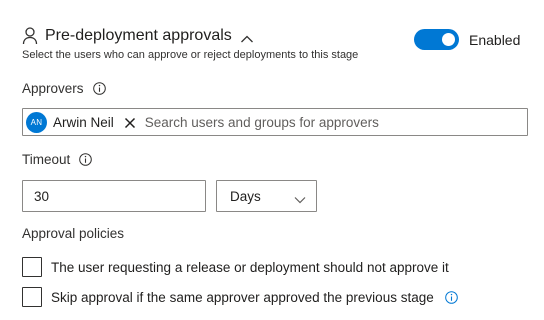 Image resolution: width=544 pixels, height=320 pixels. I want to click on approval-policies-label: Approval policies, so click(73, 233).